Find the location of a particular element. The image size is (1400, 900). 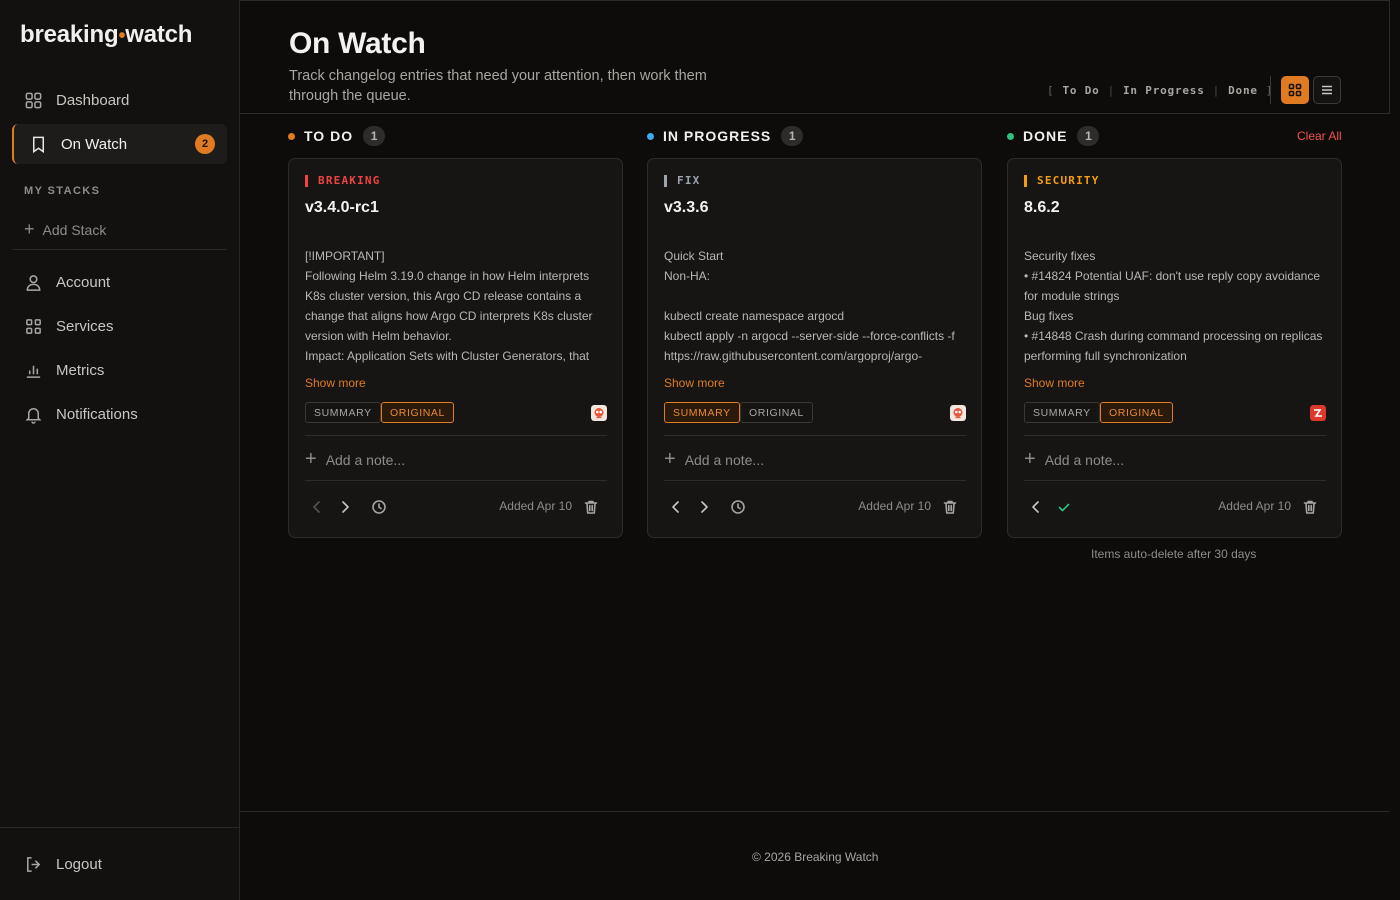

bell-icon is located at coordinates (33, 415).